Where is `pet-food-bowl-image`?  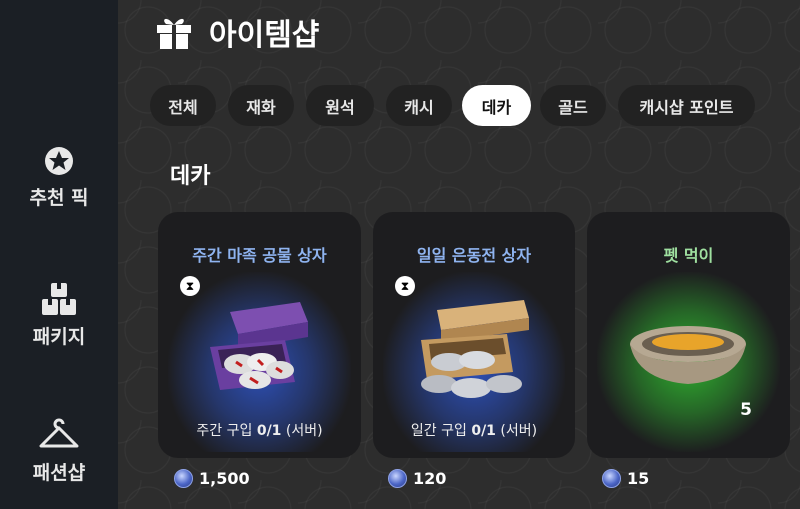 pet-food-bowl-image is located at coordinates (688, 355).